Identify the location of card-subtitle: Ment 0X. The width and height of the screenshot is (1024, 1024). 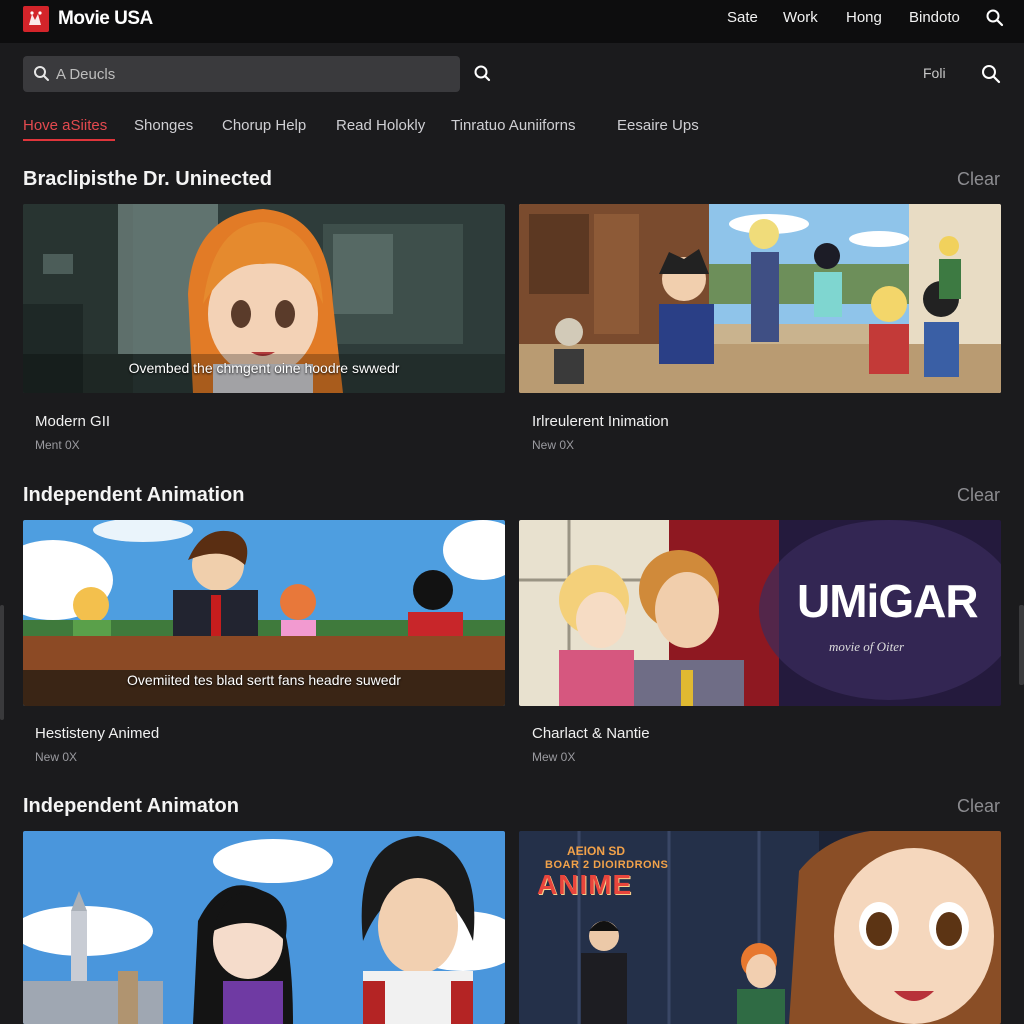
(57, 445).